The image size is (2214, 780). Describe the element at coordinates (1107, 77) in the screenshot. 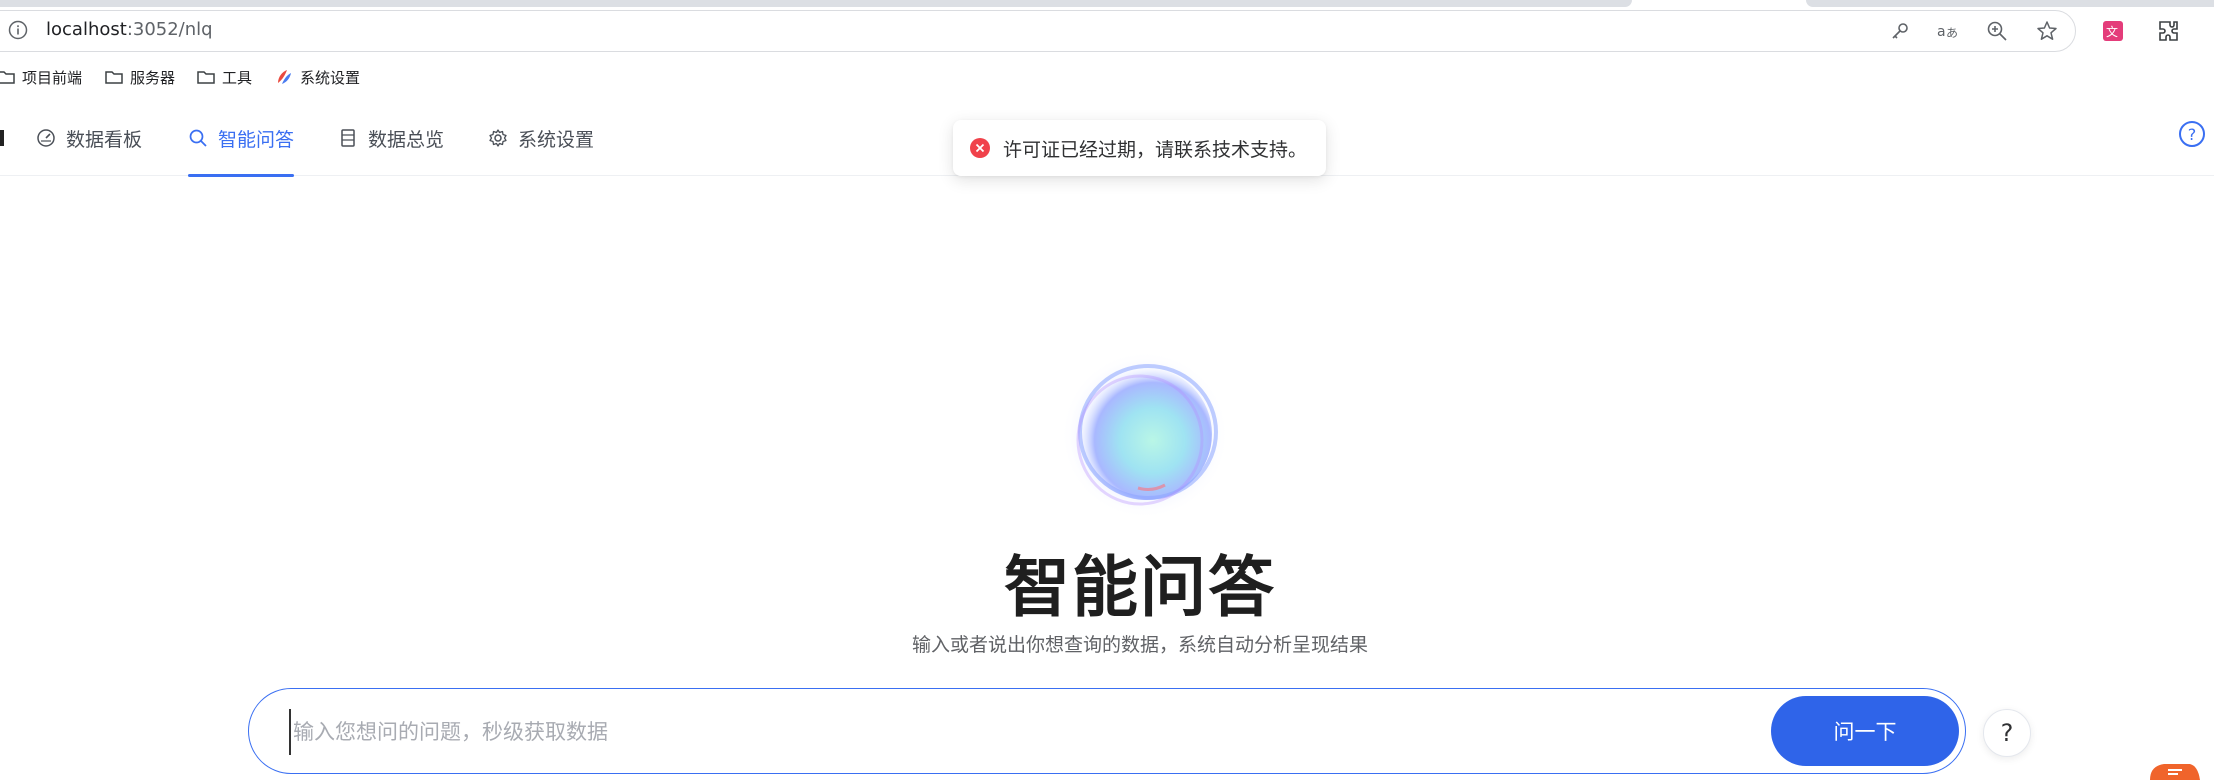

I see `bookmarks-bar: 项目前端 服务器 工具 系统设置` at that location.